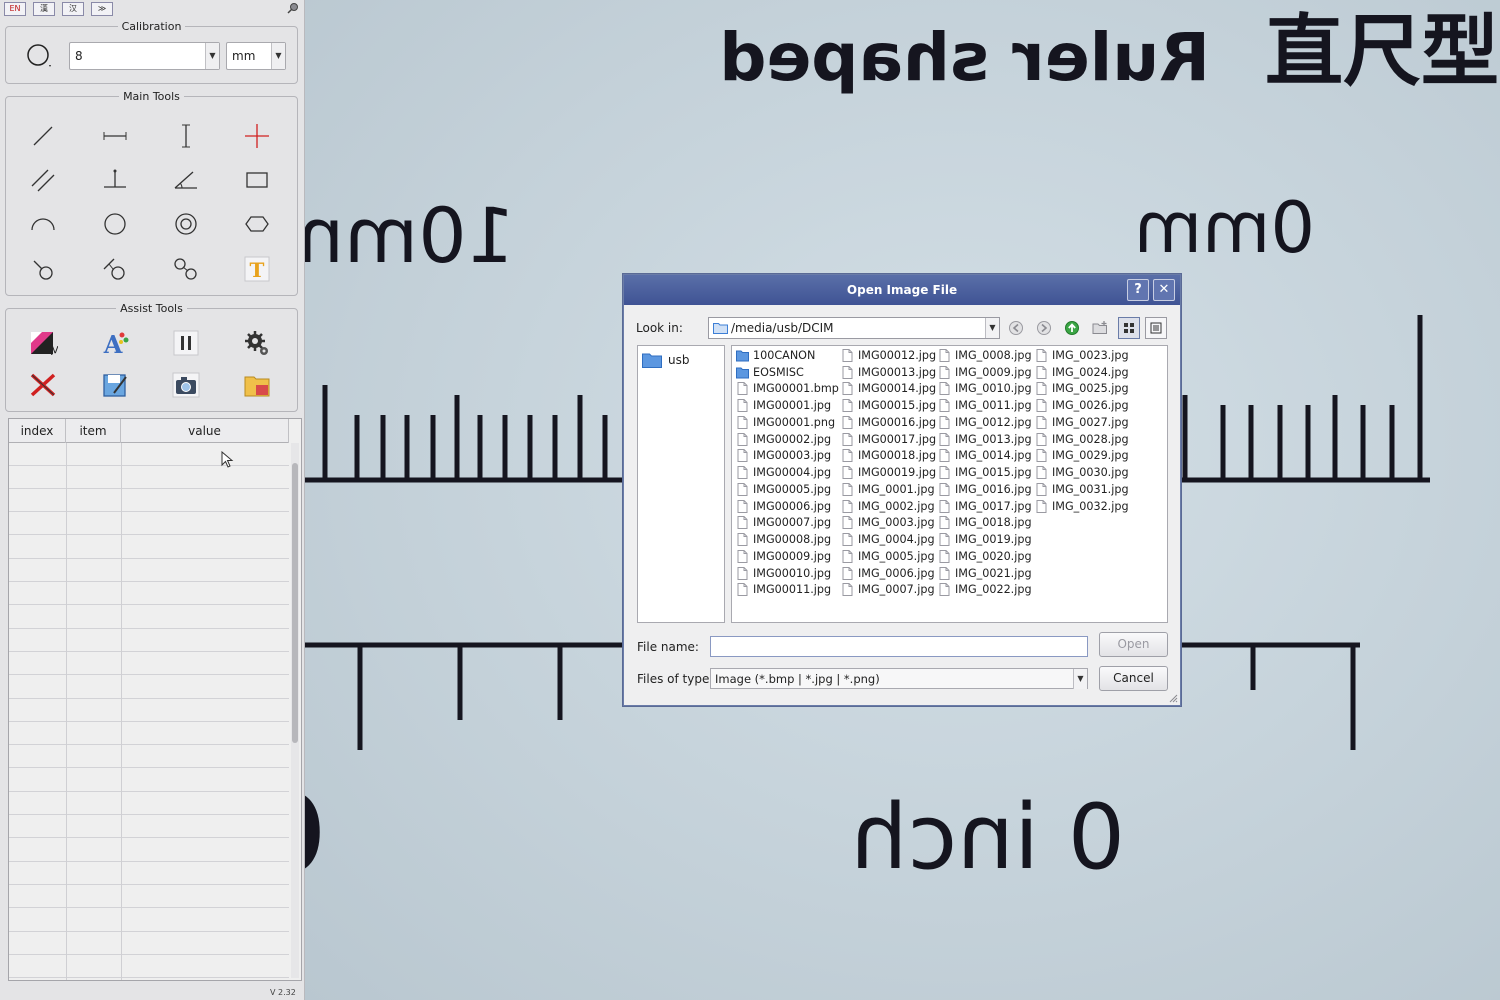 This screenshot has height=1000, width=1500. I want to click on file-item: IMG_0002.jpg, so click(888, 506).